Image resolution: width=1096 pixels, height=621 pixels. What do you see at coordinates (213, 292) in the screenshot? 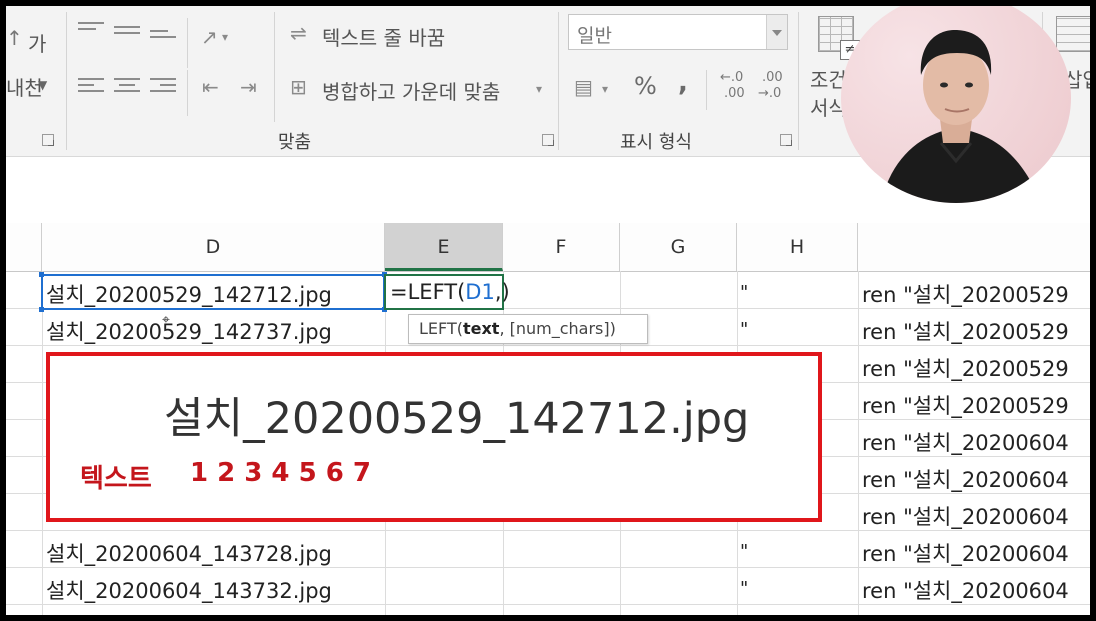
I see `reference-highlight` at bounding box center [213, 292].